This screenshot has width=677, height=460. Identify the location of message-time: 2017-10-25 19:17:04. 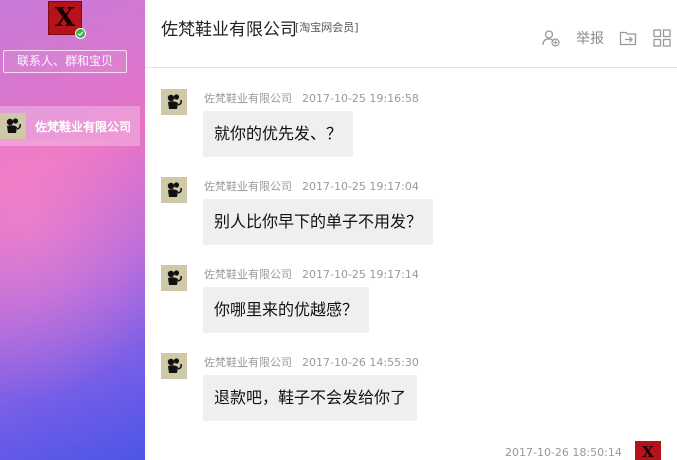
(360, 186).